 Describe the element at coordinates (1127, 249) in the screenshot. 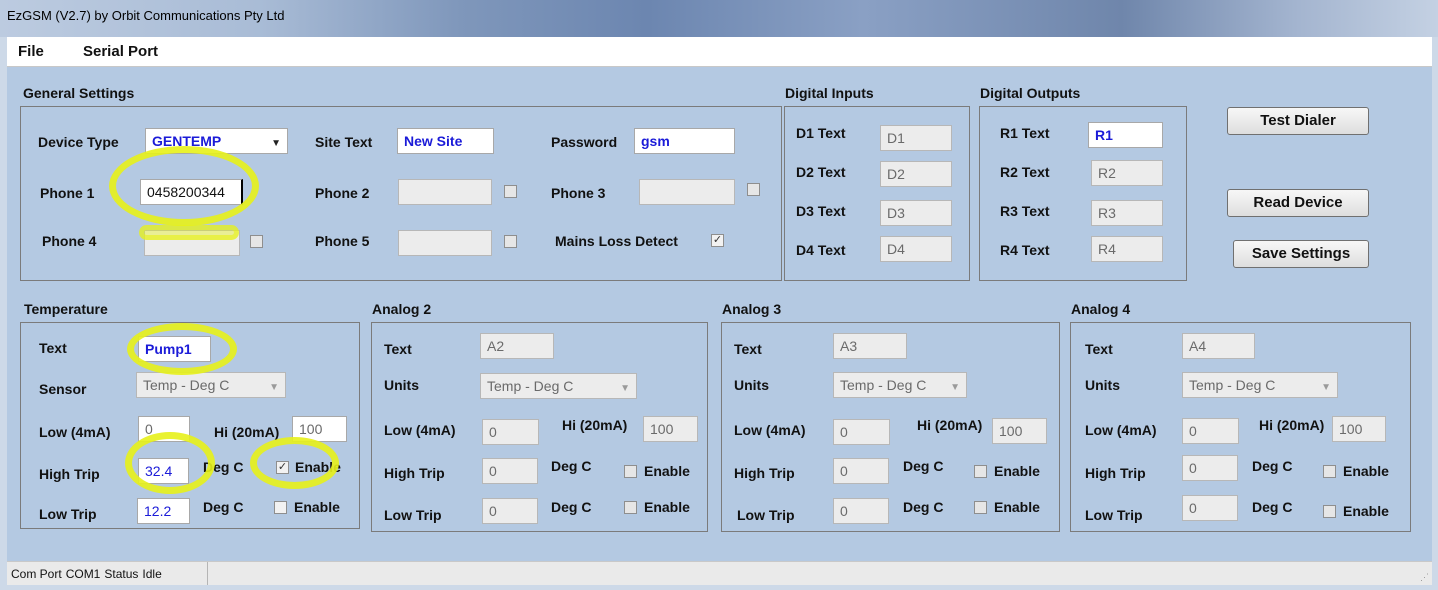

I see `r4-text-input: R4` at that location.